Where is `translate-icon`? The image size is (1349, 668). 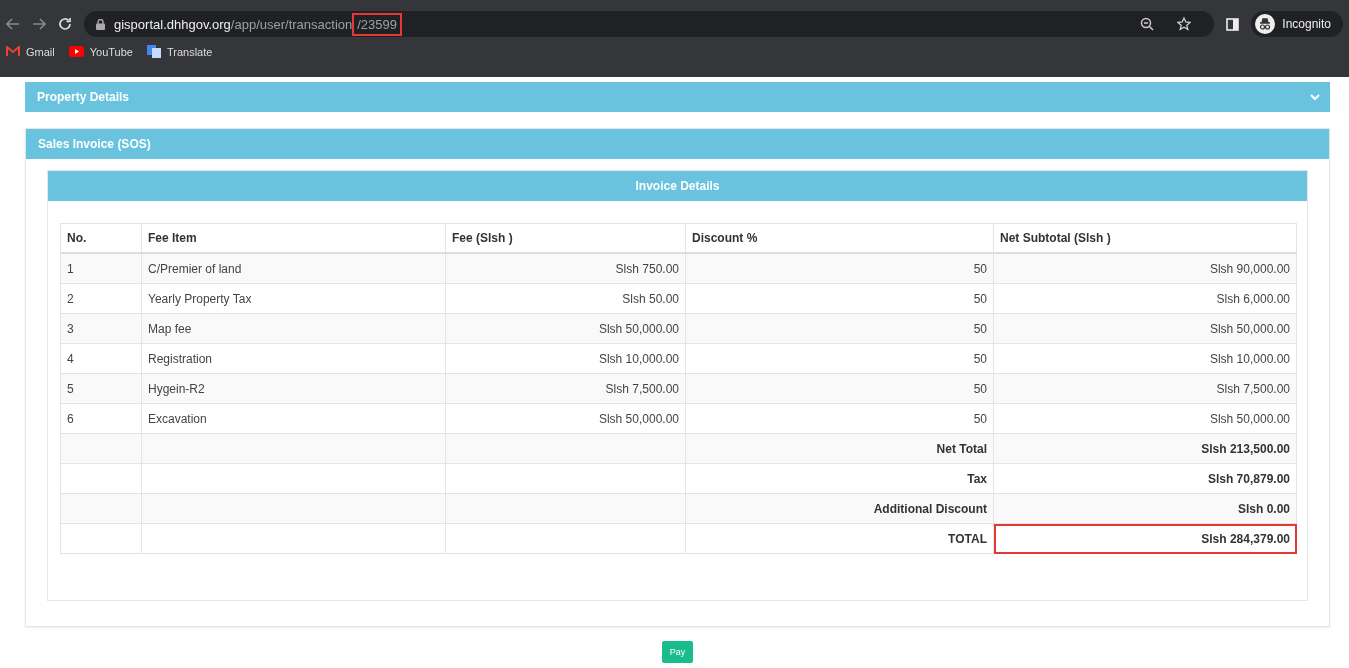
translate-icon is located at coordinates (153, 51).